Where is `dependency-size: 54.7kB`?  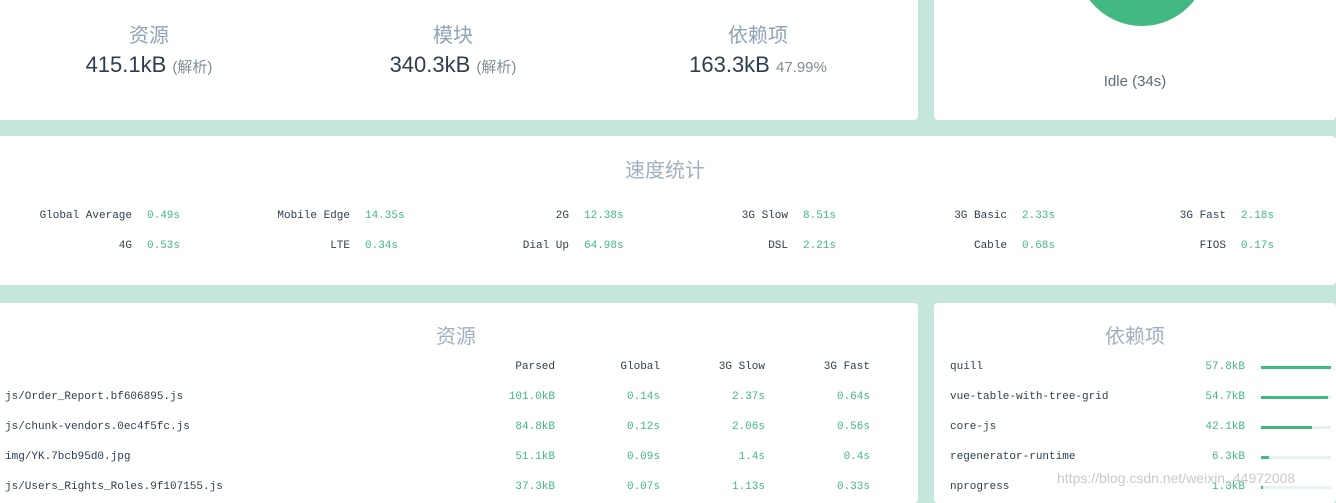
dependency-size: 54.7kB is located at coordinates (1225, 397).